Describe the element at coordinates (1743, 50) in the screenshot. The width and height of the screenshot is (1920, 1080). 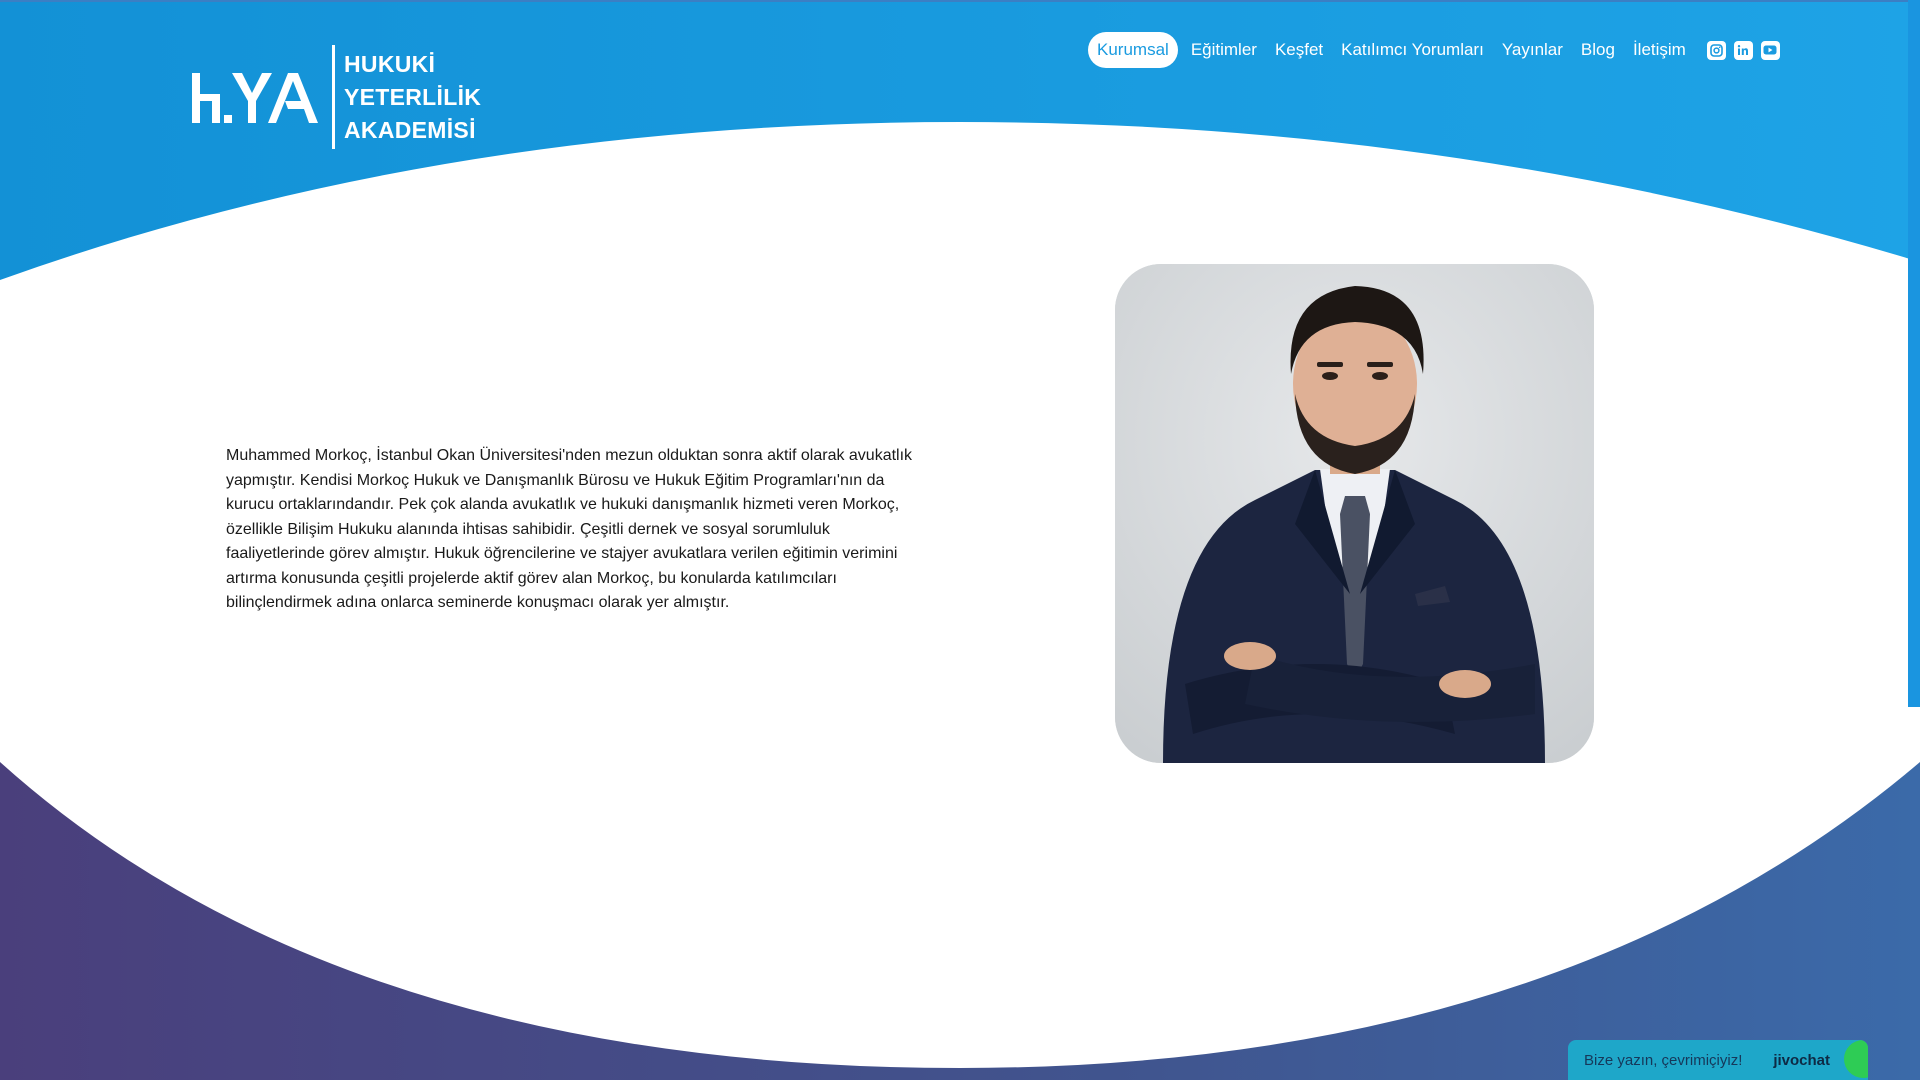
I see `linkedin-icon` at that location.